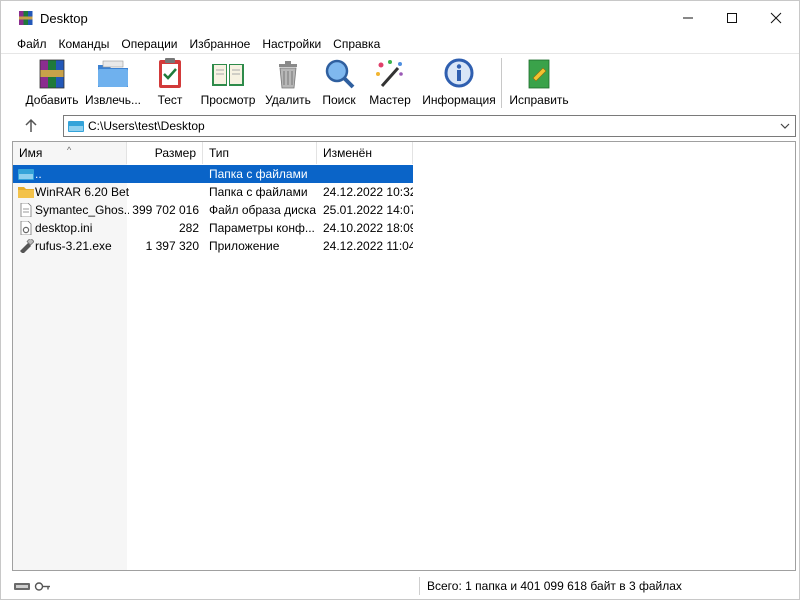  What do you see at coordinates (172, 246) in the screenshot?
I see `file-size: 1 397 320` at bounding box center [172, 246].